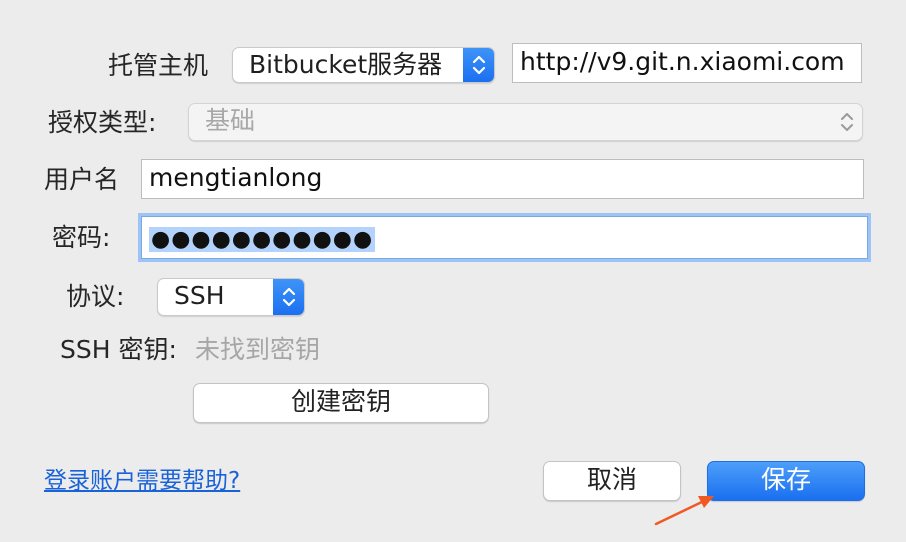  I want to click on auth-type-value: 基础, so click(230, 120).